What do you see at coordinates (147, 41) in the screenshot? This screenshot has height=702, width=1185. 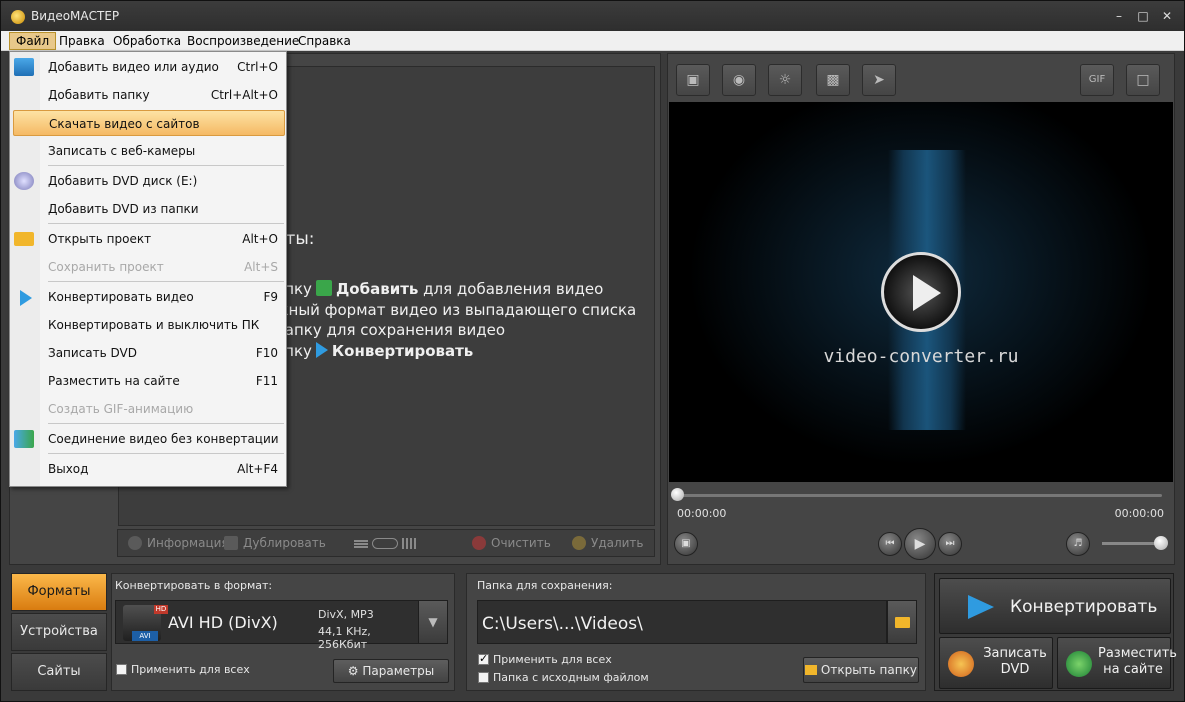 I see `menu-processing: Обработка` at bounding box center [147, 41].